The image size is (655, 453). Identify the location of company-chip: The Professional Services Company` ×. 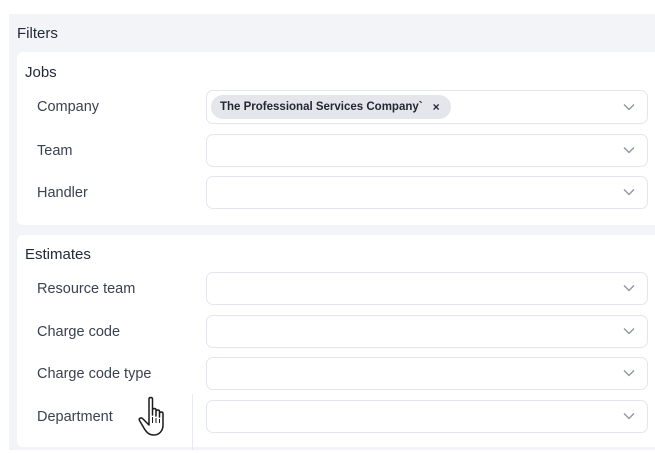
(331, 107).